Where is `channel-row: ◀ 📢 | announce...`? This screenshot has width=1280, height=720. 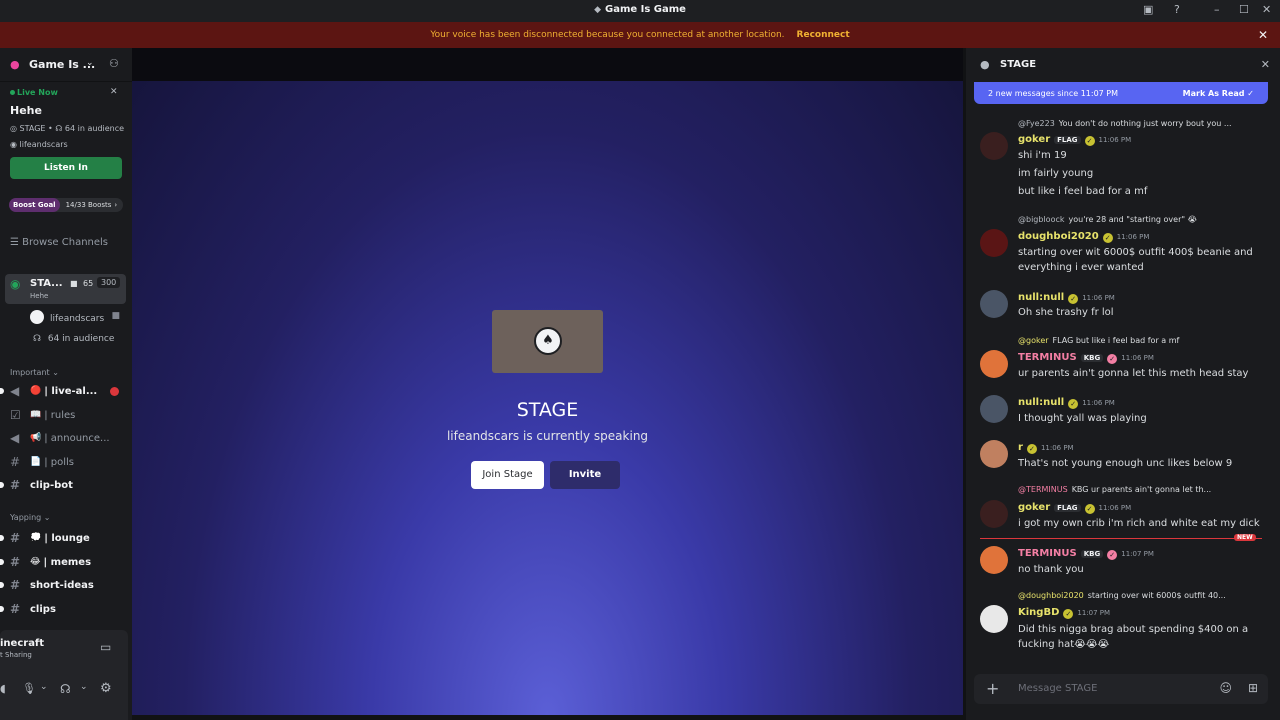 channel-row: ◀ 📢 | announce... is located at coordinates (66, 438).